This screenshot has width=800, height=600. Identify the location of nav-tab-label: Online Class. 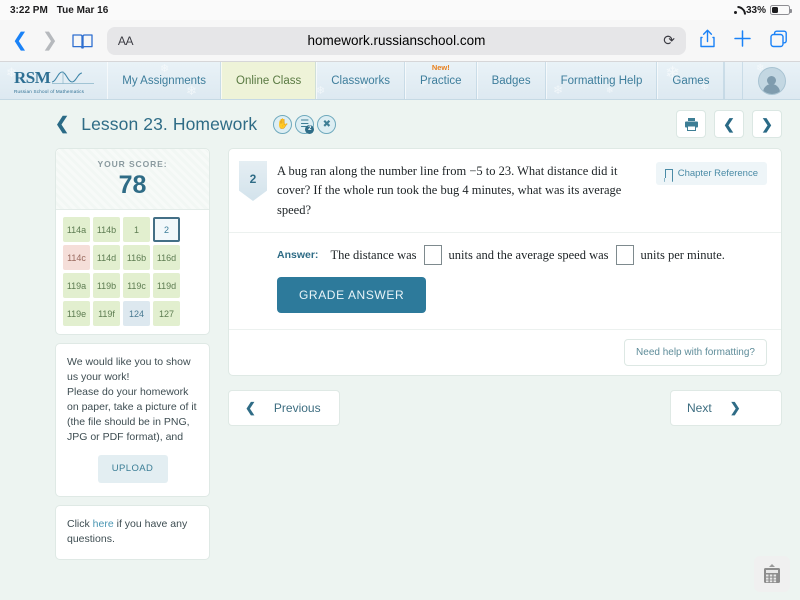
(269, 80).